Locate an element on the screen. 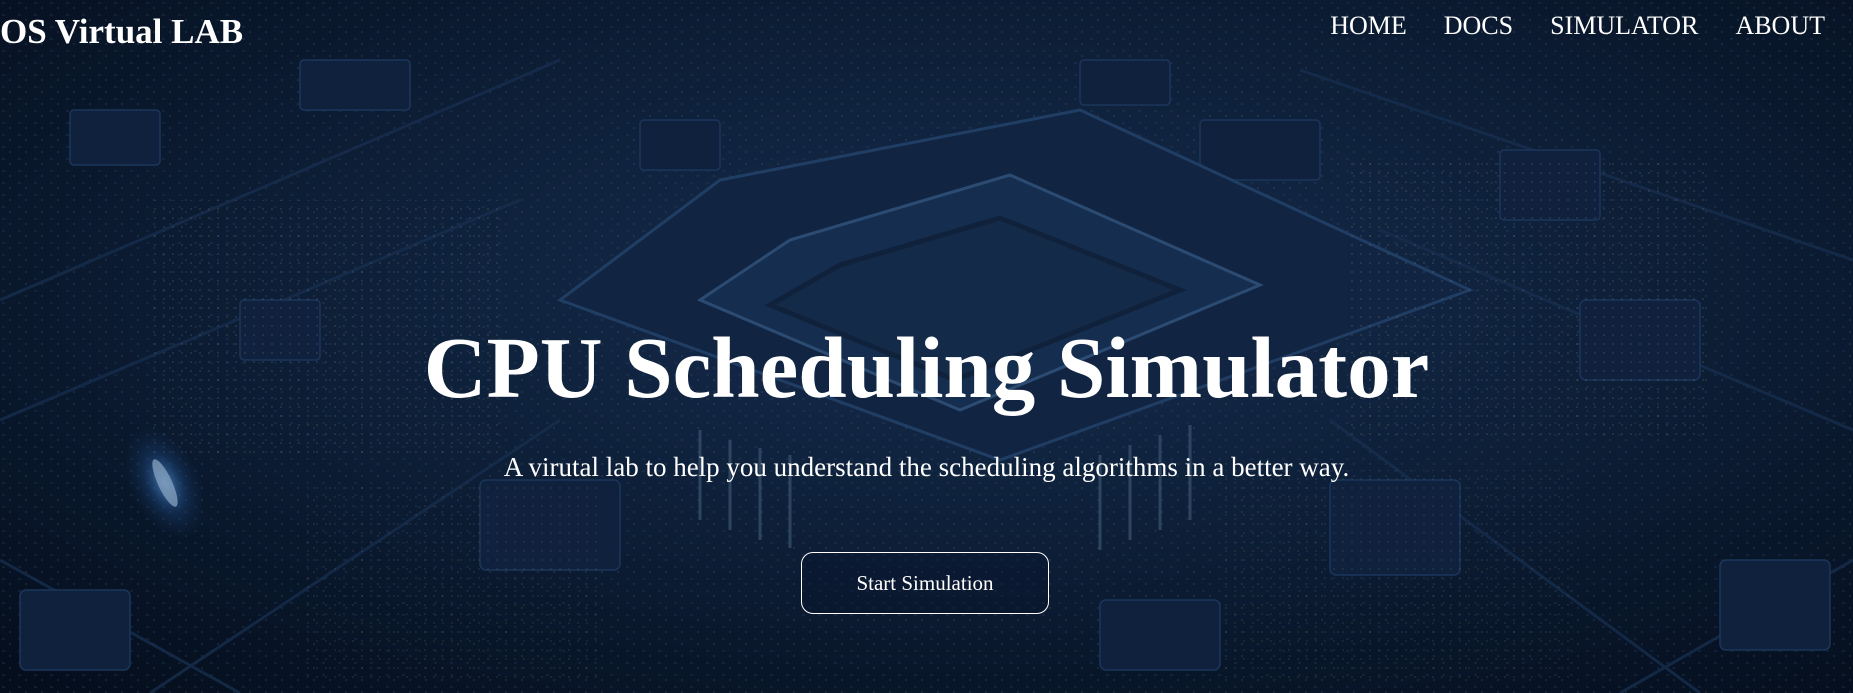 Image resolution: width=1853 pixels, height=693 pixels. nav-home-link: HOME is located at coordinates (1368, 26).